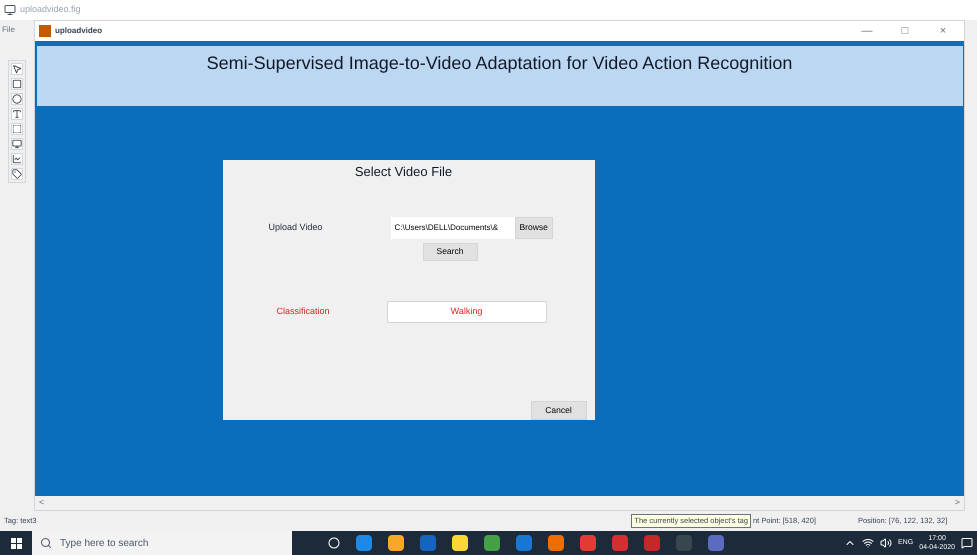 Image resolution: width=977 pixels, height=555 pixels. Describe the element at coordinates (7, 30) in the screenshot. I see `menu-item: File` at that location.